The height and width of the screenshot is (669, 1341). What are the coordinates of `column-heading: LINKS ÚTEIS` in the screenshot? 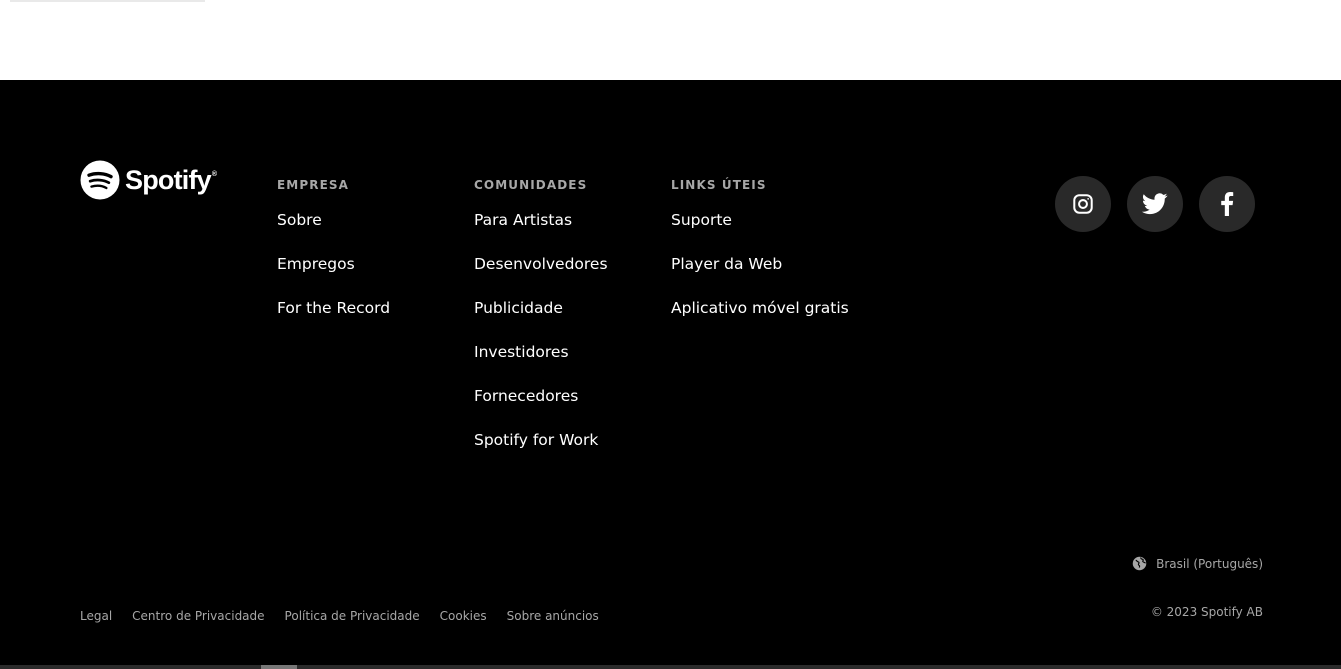 It's located at (719, 185).